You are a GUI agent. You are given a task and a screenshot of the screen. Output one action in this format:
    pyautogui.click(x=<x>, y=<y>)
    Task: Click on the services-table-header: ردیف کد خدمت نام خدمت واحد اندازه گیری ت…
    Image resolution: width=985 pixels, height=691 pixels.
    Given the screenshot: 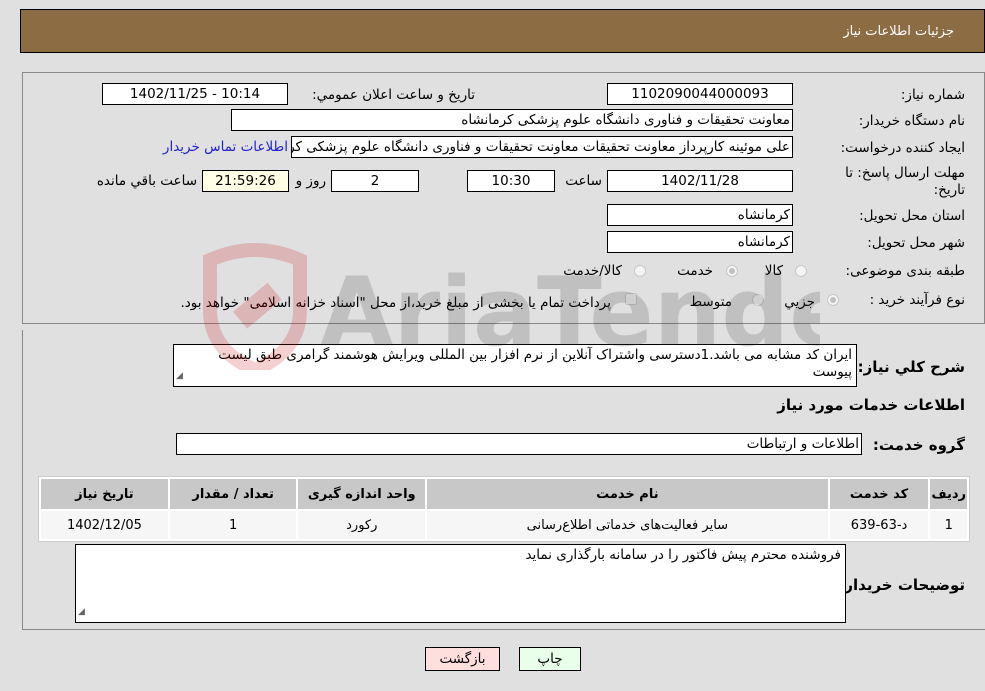 What is the action you would take?
    pyautogui.click(x=504, y=494)
    